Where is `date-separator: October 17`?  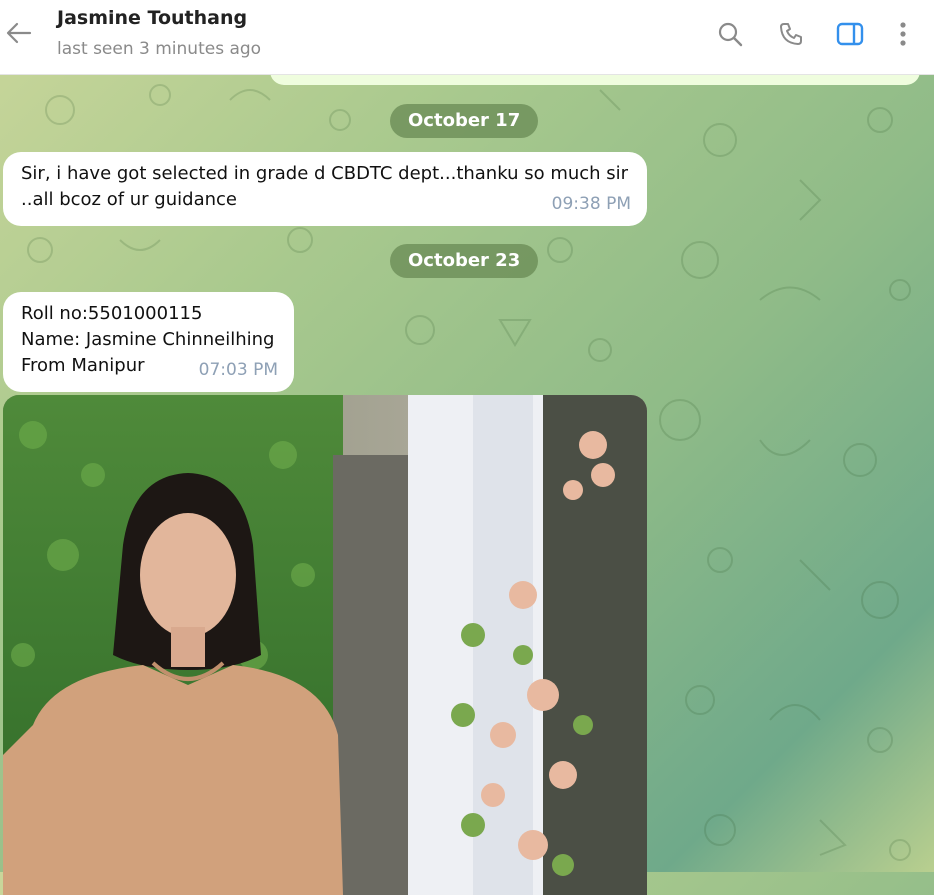 date-separator: October 17 is located at coordinates (464, 121).